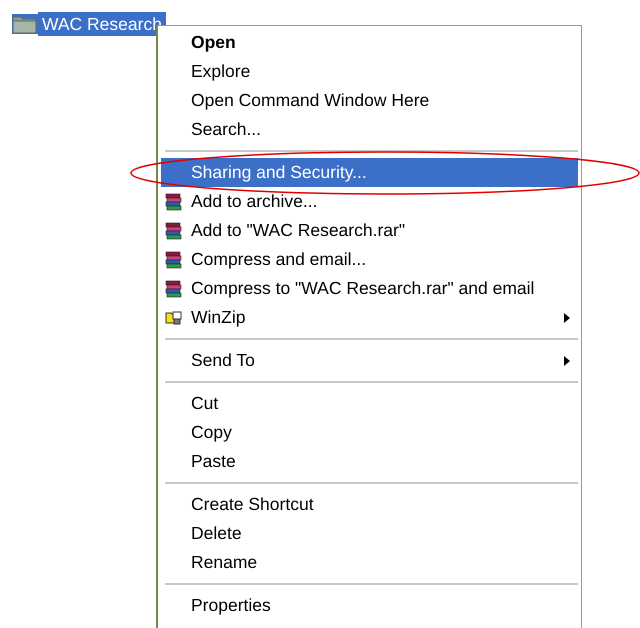  Describe the element at coordinates (369, 562) in the screenshot. I see `menu-item: Rename` at that location.